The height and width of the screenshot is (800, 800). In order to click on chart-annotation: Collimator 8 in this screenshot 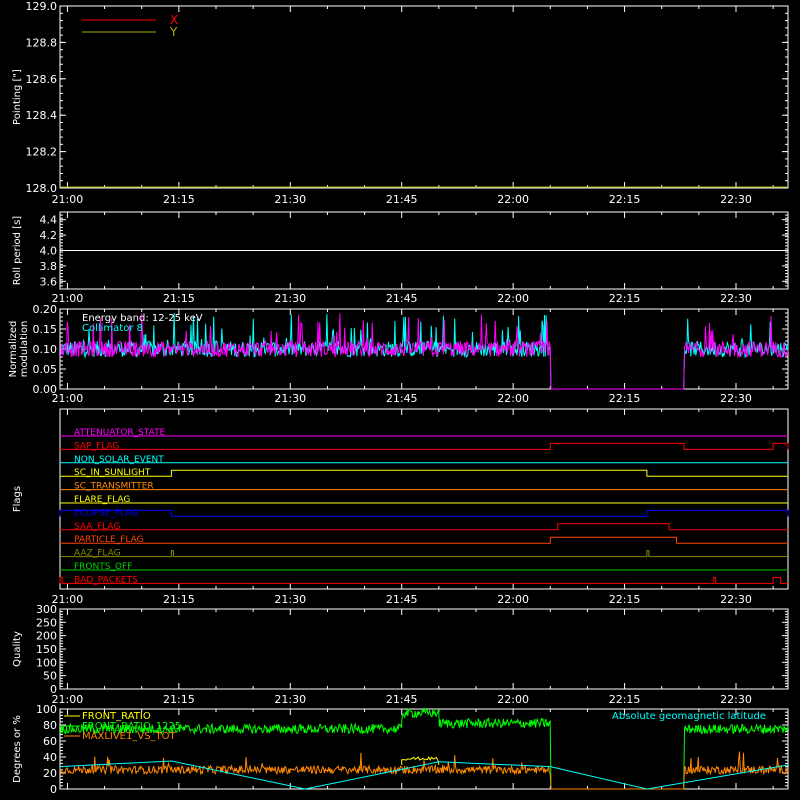, I will do `click(112, 328)`.